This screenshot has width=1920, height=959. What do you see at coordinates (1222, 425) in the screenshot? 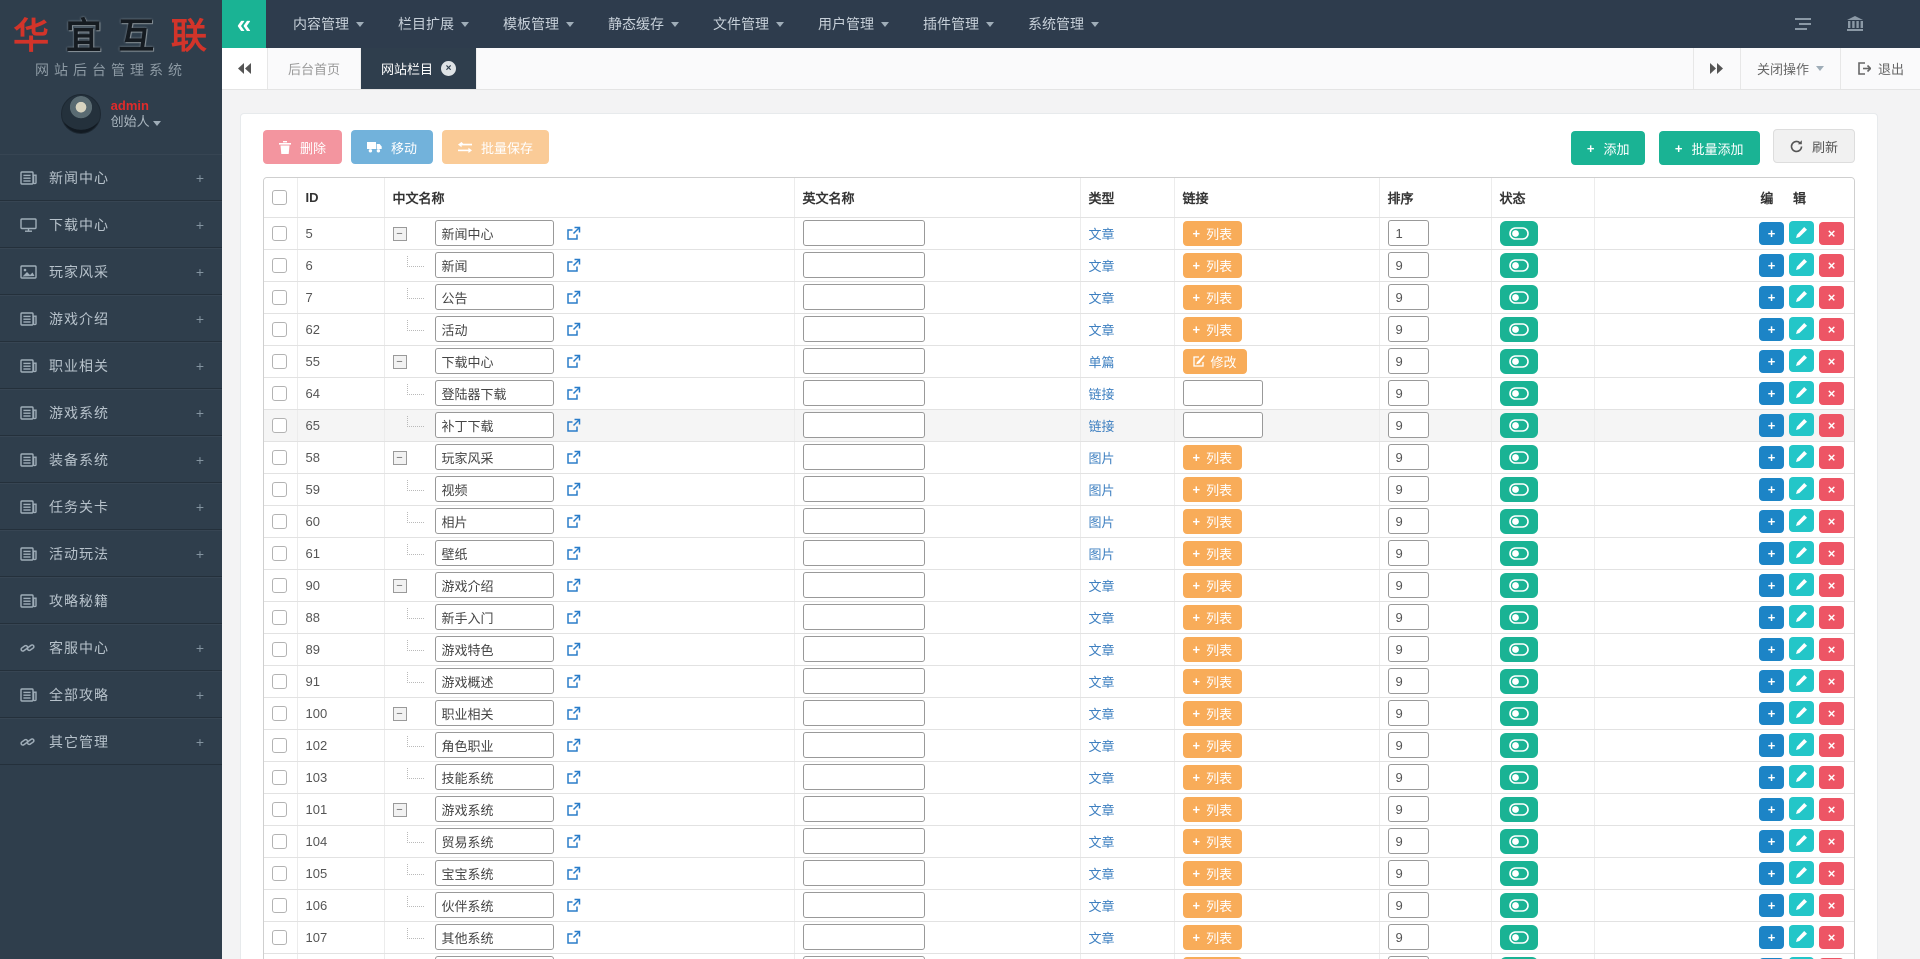
I see `link-url-input` at bounding box center [1222, 425].